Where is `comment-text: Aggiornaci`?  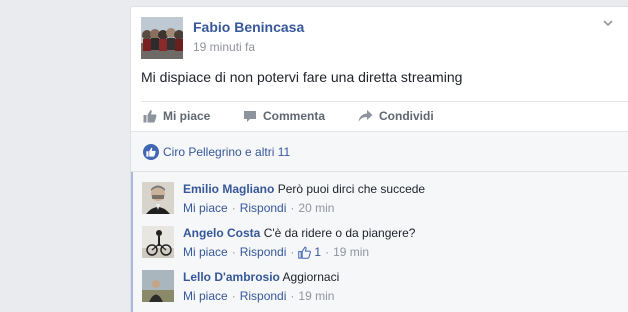 comment-text: Aggiornaci is located at coordinates (311, 277).